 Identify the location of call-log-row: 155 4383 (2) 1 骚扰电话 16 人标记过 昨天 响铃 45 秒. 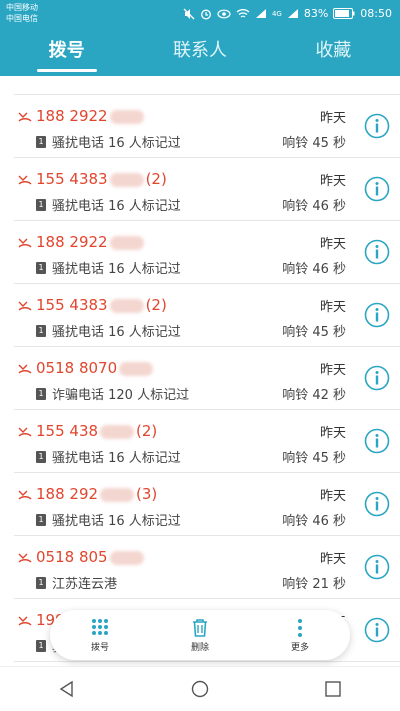
(207, 315).